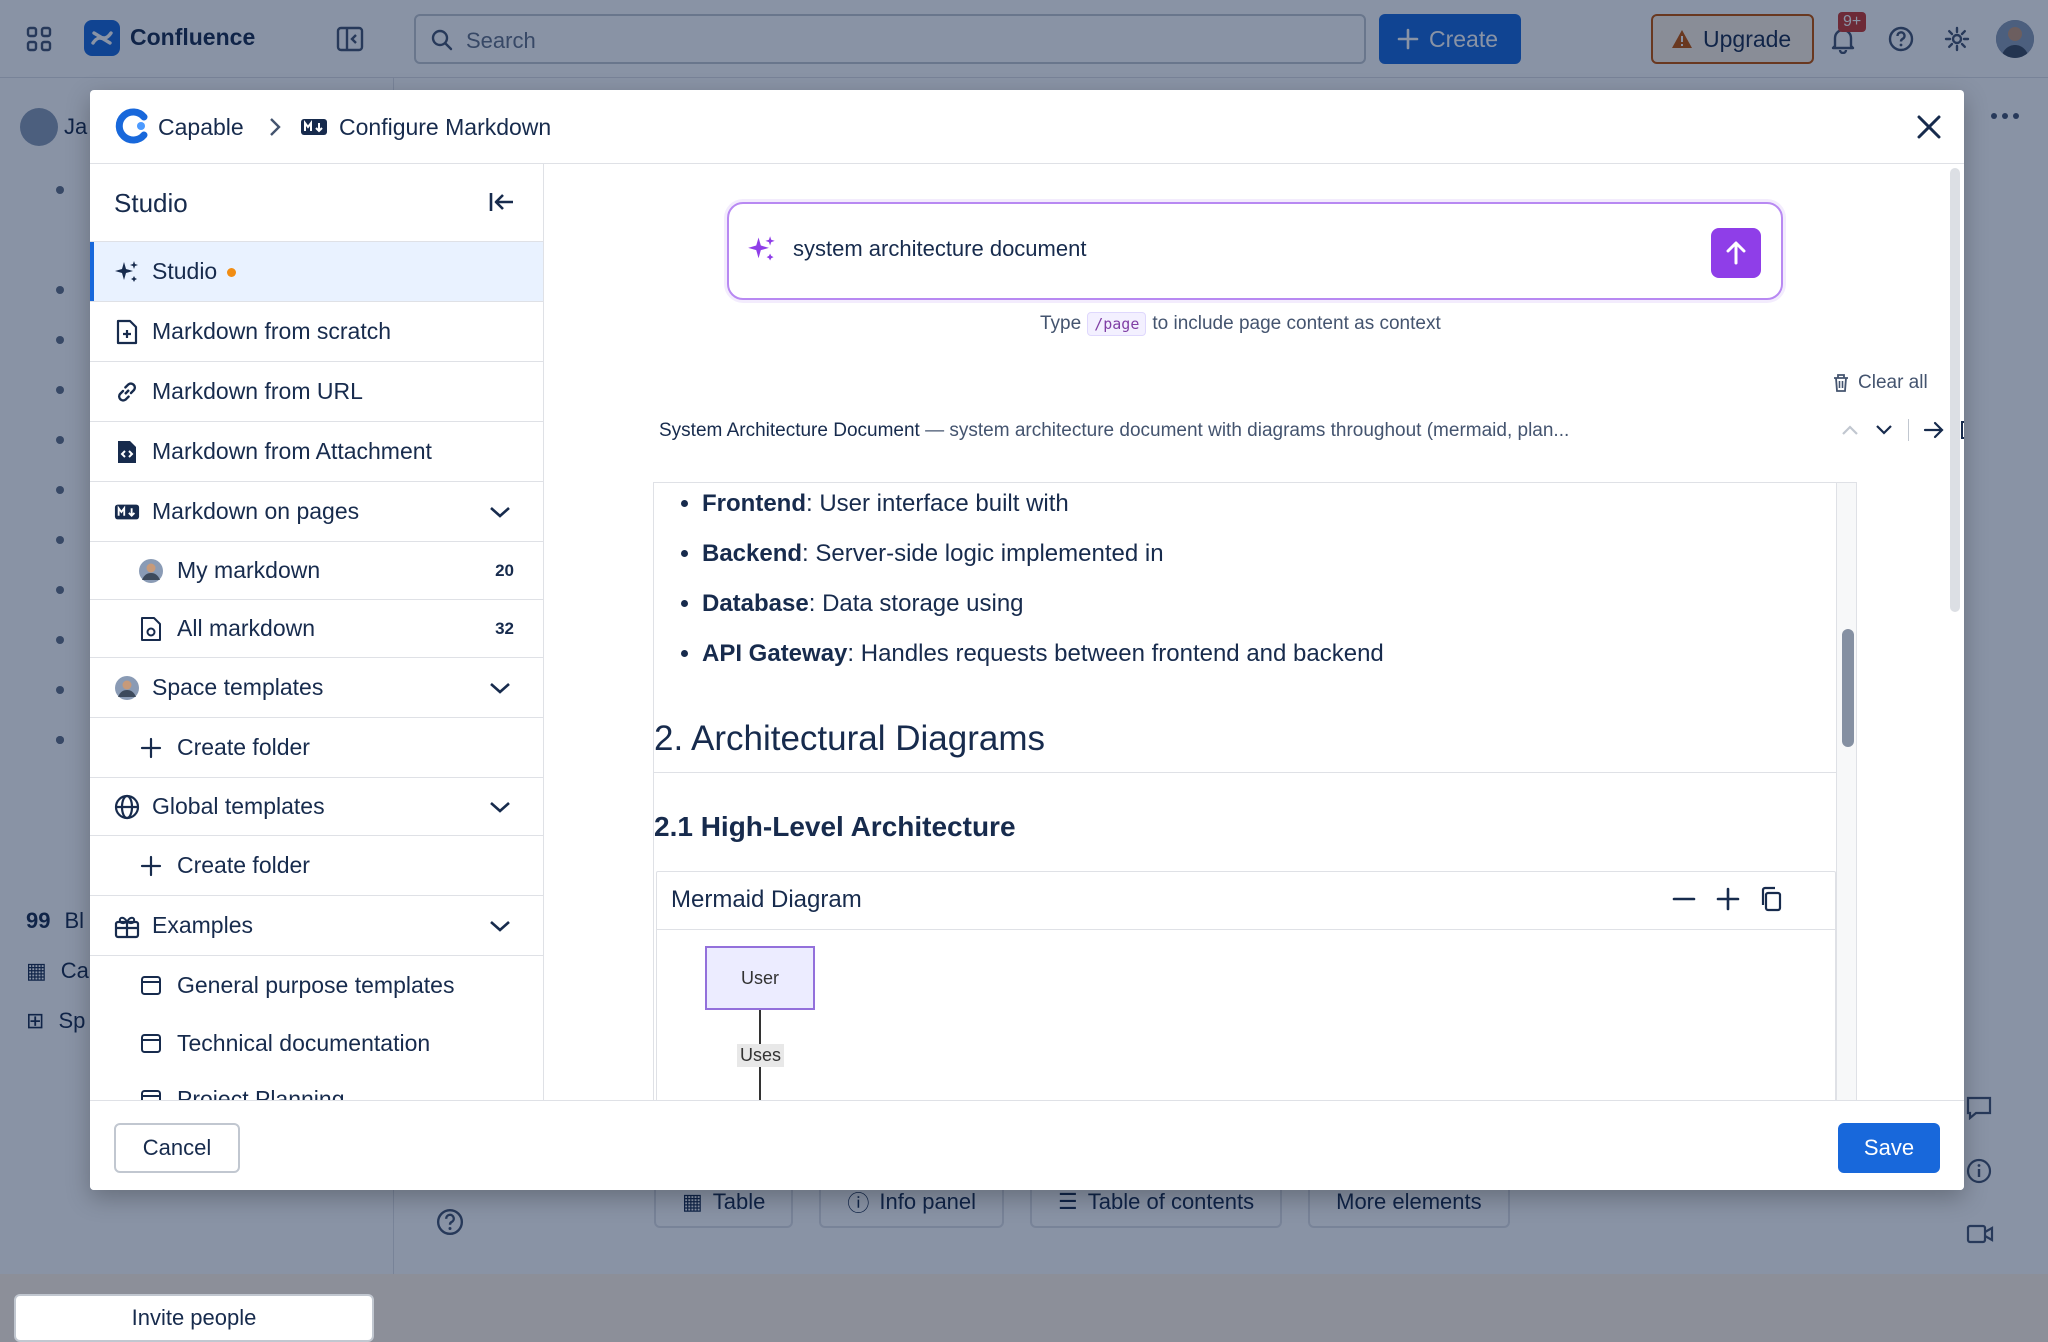  Describe the element at coordinates (1117, 324) in the screenshot. I see `page-command-code: /page` at that location.